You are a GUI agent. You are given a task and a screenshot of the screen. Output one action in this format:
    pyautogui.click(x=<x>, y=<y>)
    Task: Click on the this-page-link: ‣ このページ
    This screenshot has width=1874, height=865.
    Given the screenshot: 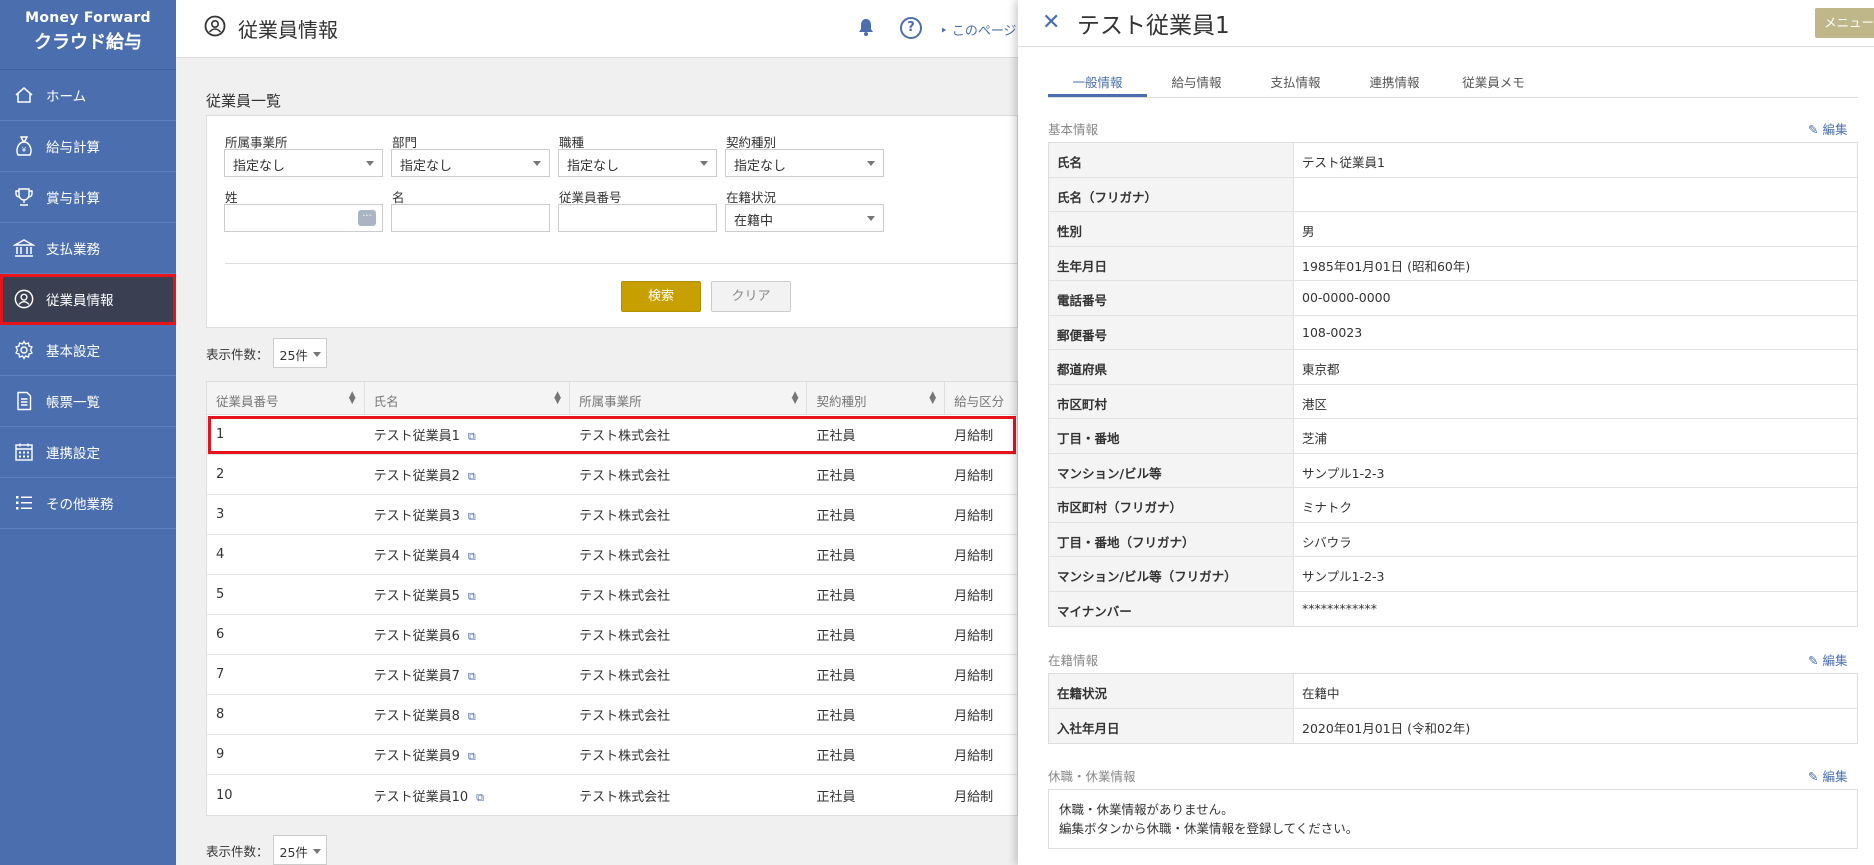 What is the action you would take?
    pyautogui.click(x=978, y=29)
    